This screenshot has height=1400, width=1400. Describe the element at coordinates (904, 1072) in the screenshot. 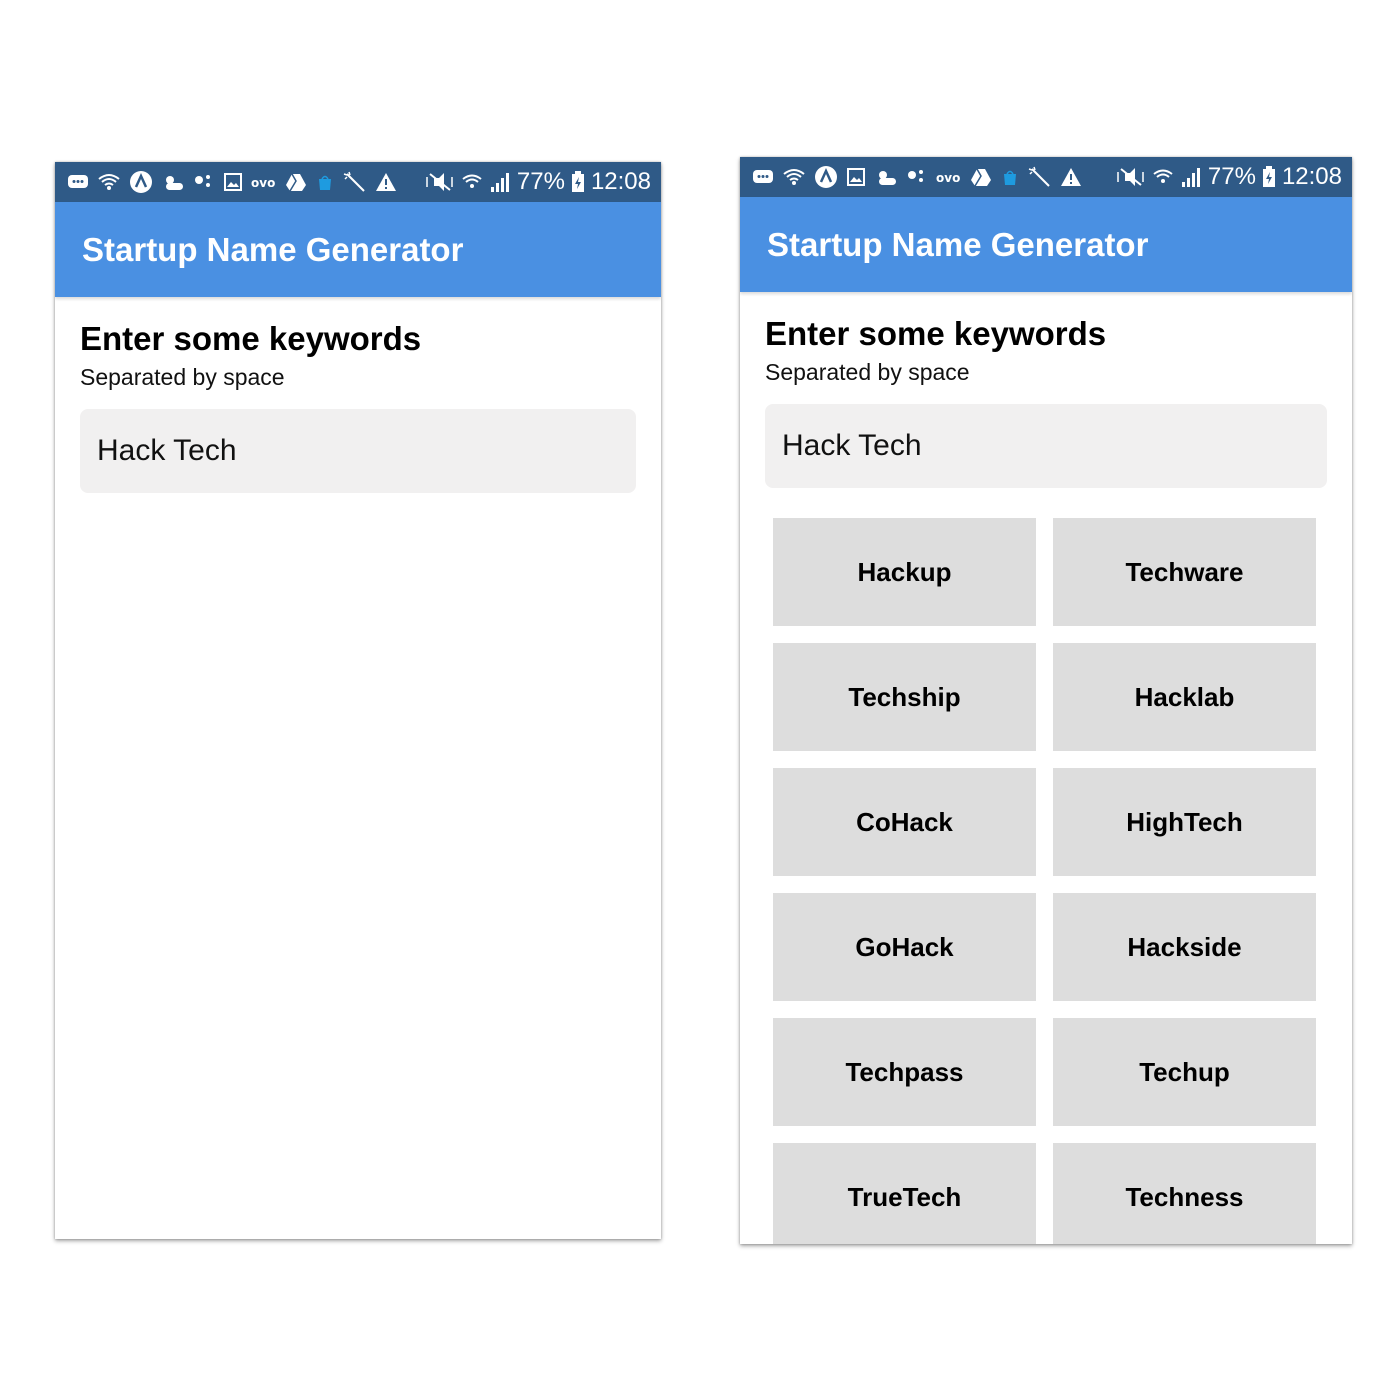

I see `result-card: Techpass` at that location.